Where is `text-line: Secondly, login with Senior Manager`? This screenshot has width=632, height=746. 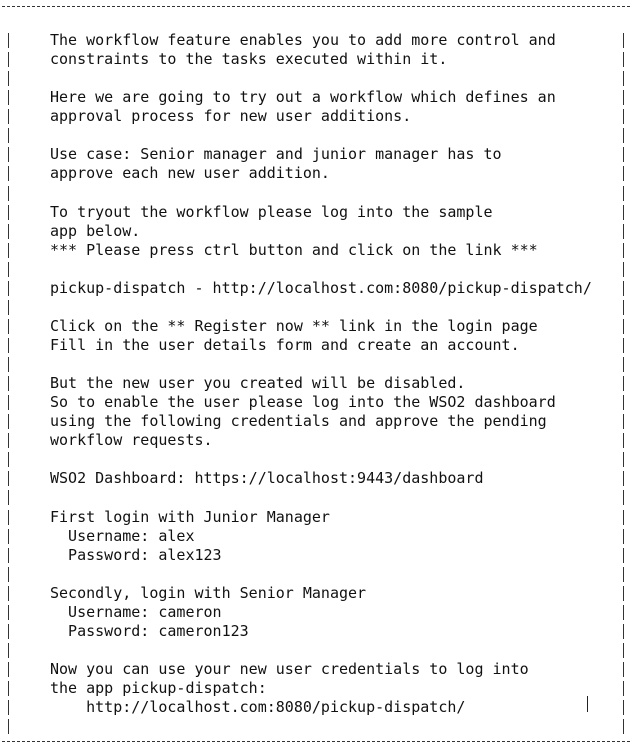
text-line: Secondly, login with Senior Manager is located at coordinates (208, 592).